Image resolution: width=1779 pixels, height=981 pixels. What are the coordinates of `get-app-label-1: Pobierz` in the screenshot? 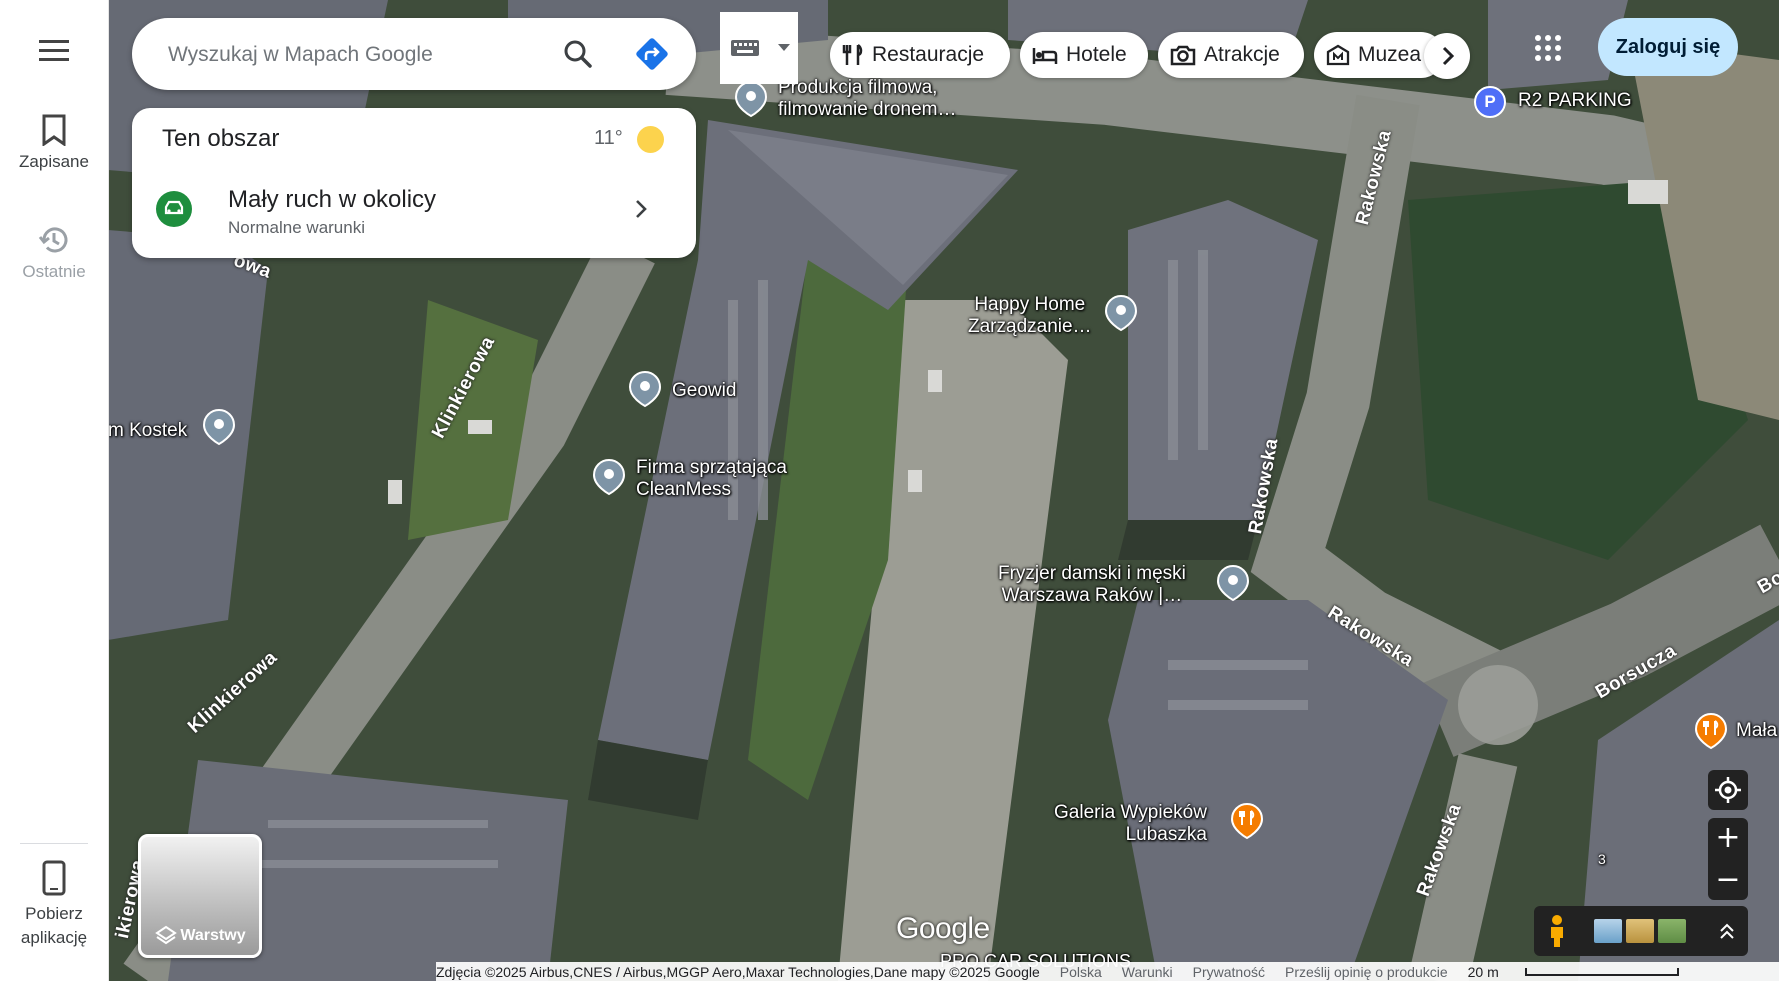 It's located at (54, 913).